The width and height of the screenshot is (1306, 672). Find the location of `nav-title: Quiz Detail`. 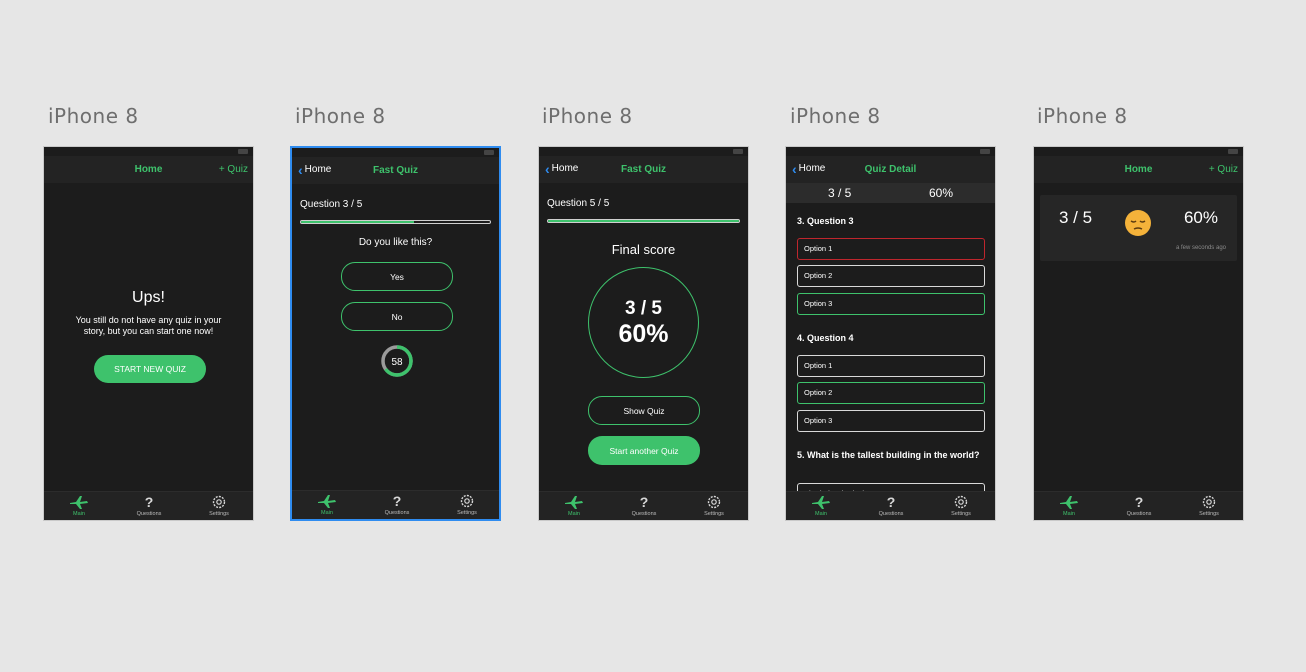

nav-title: Quiz Detail is located at coordinates (890, 169).